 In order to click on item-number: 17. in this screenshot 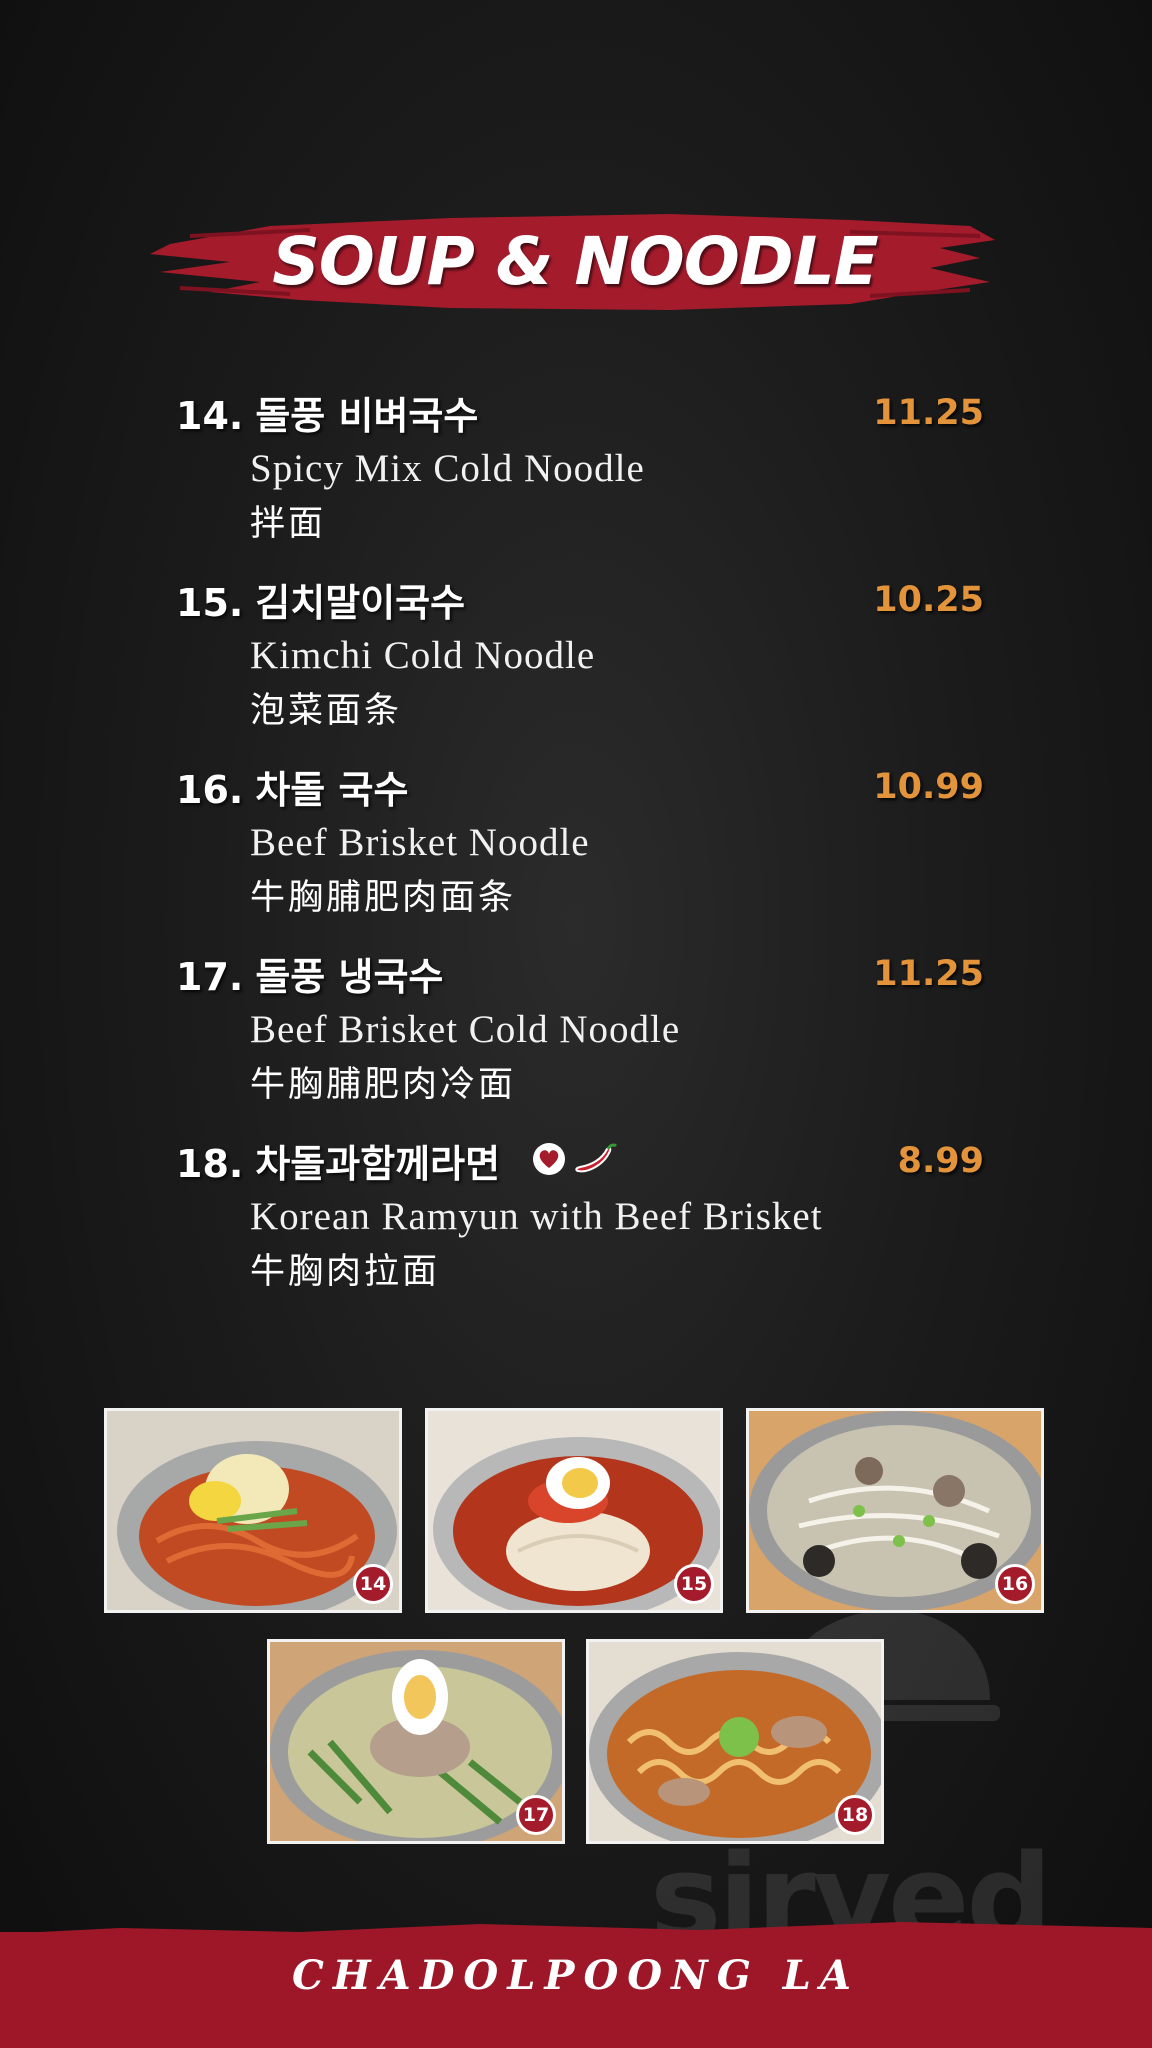, I will do `click(210, 977)`.